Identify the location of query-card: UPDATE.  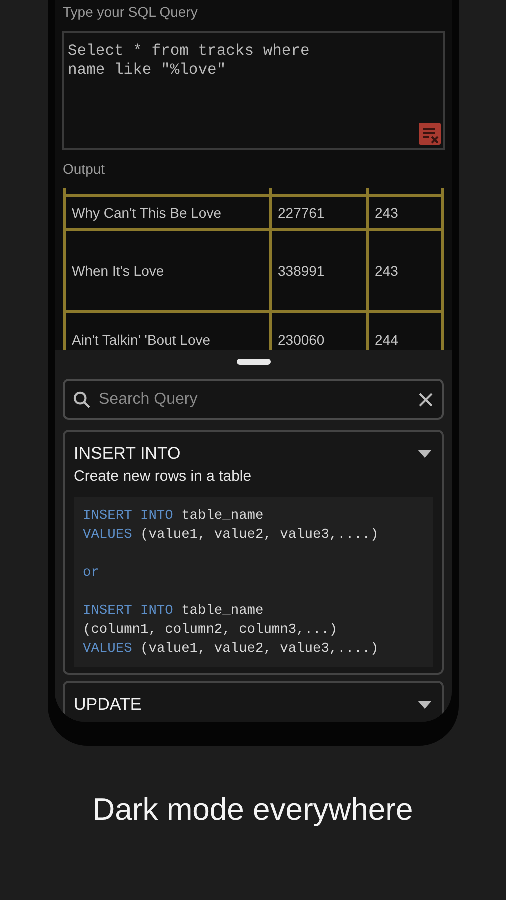
(253, 701).